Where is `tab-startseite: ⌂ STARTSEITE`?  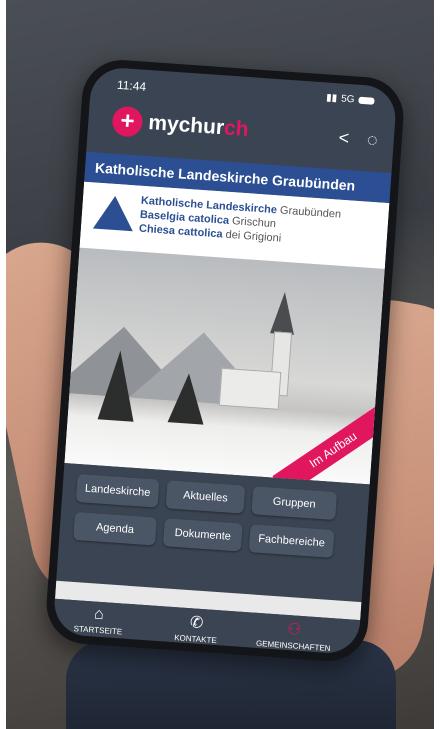
tab-startseite: ⌂ STARTSEITE is located at coordinates (99, 620).